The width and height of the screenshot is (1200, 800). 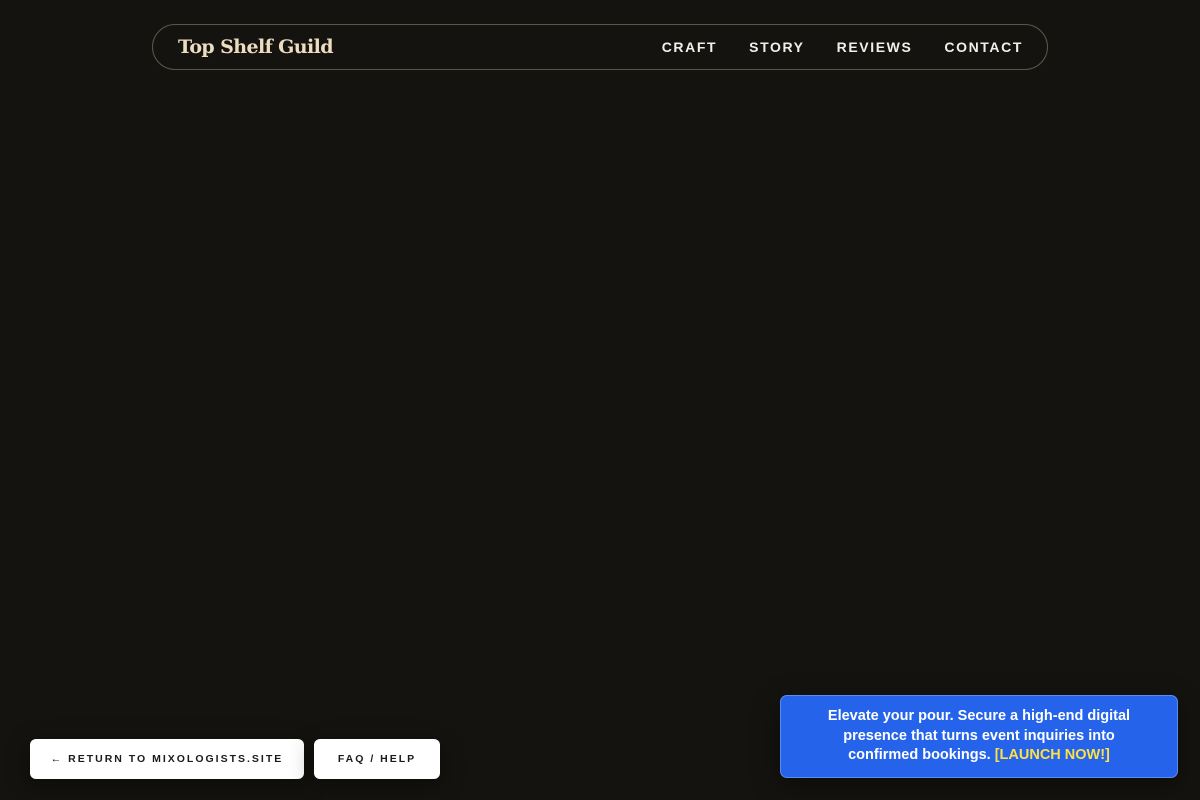 I want to click on nav-link-reviews: REVIEWS, so click(x=875, y=47).